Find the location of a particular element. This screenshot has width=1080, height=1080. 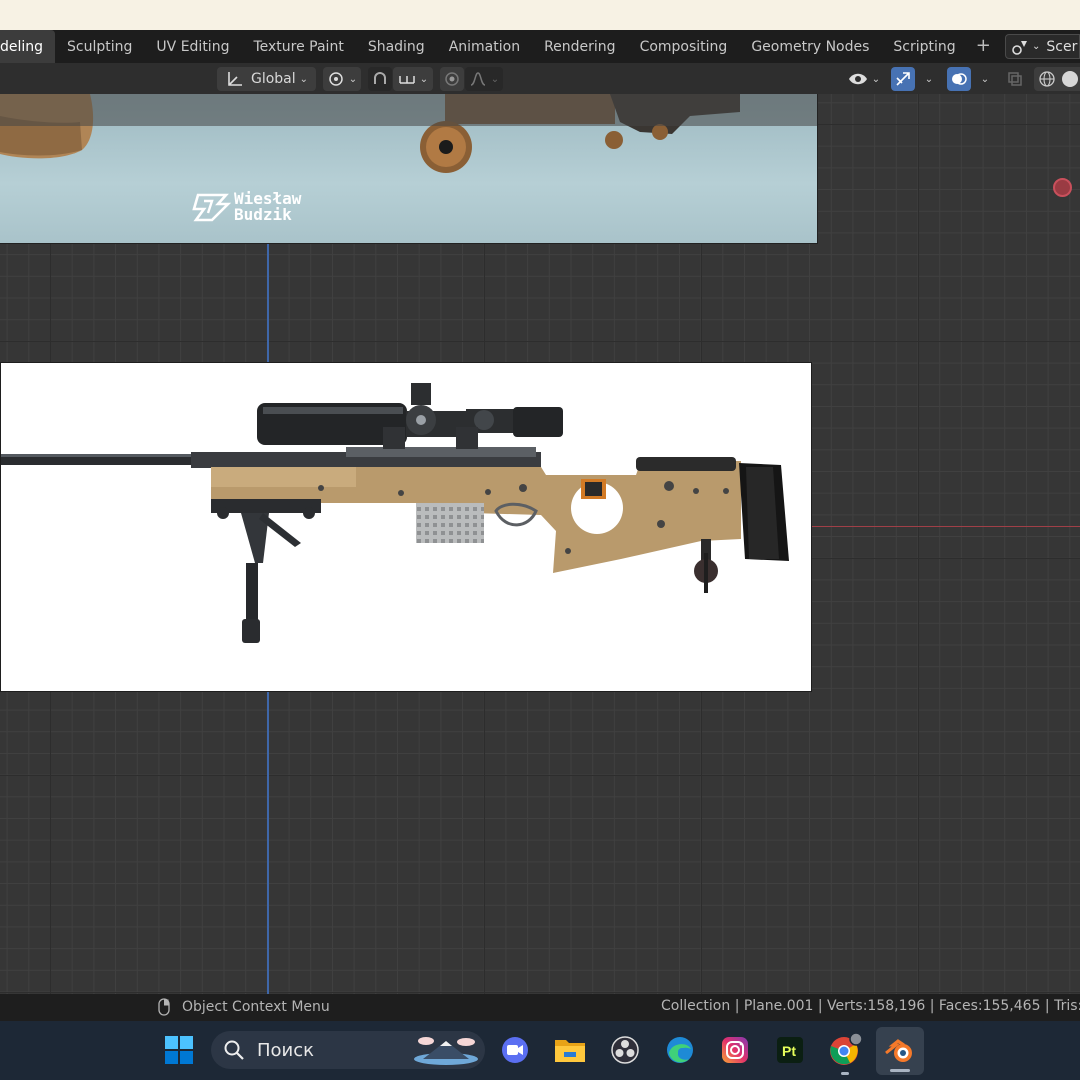

tab-label: Geometry Nodes is located at coordinates (810, 46).